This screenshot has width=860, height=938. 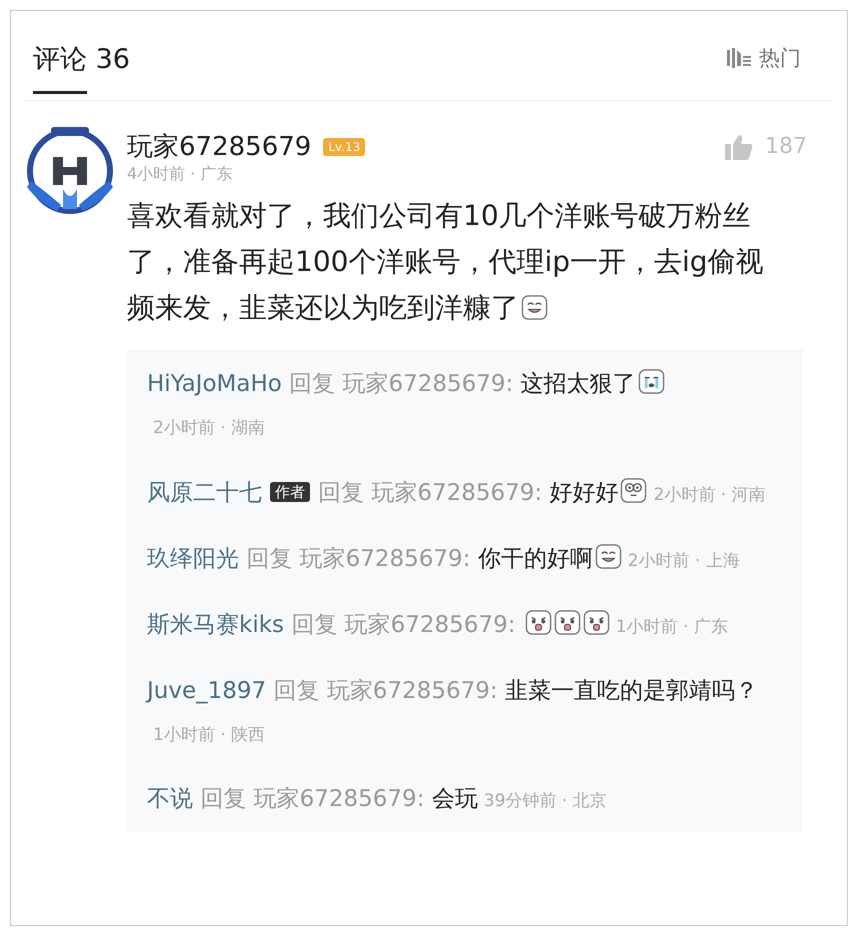 I want to click on level-badge: Lv.13, so click(x=344, y=147).